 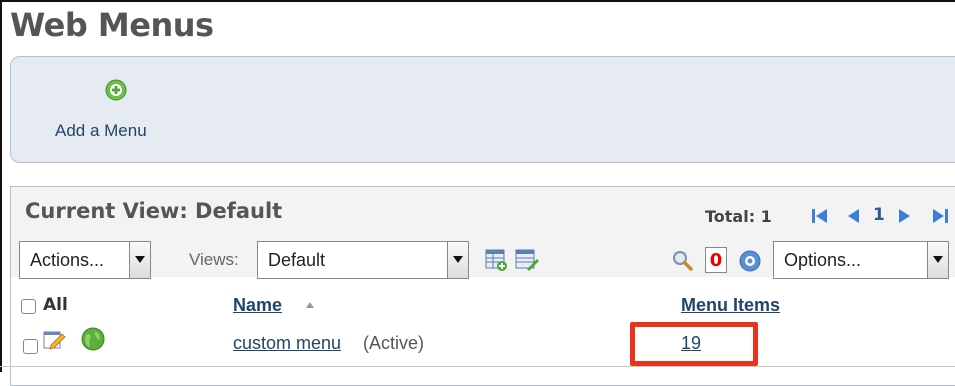 I want to click on menu-items-column-header: Menu Items, so click(x=730, y=305).